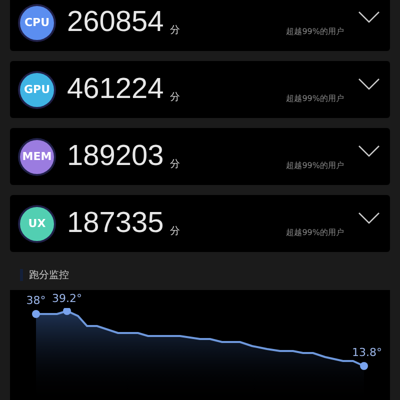  What do you see at coordinates (367, 352) in the screenshot?
I see `temperature-label: 13.8°` at bounding box center [367, 352].